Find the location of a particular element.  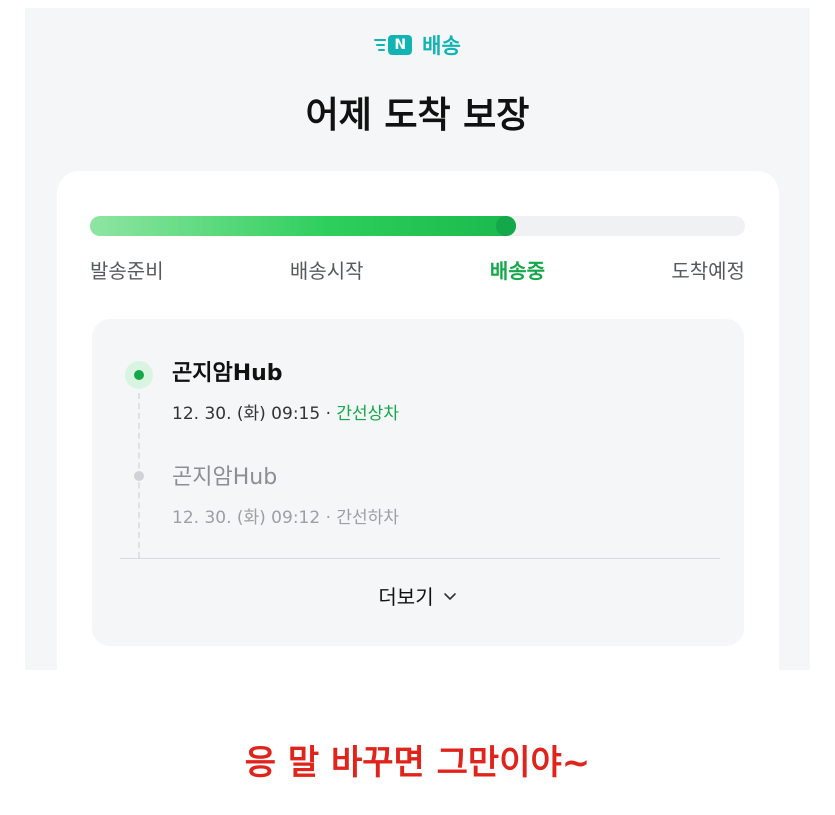

brand-label: 배송 is located at coordinates (441, 46).